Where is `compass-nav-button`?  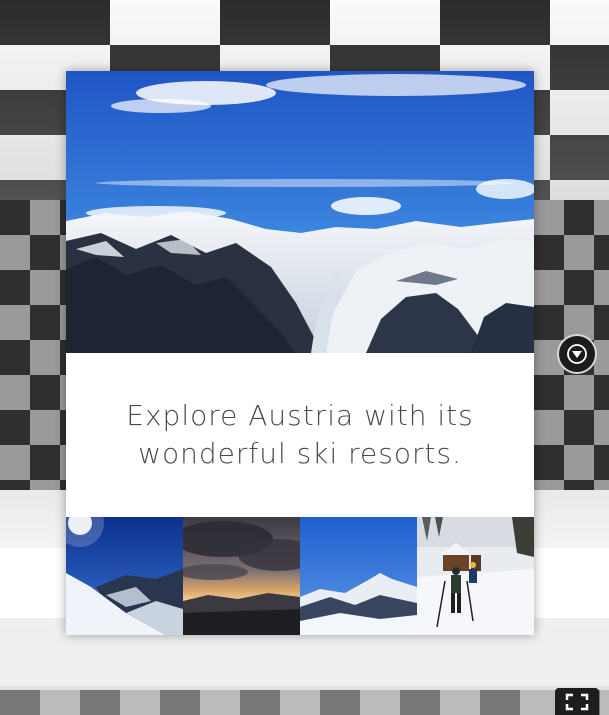 compass-nav-button is located at coordinates (577, 354).